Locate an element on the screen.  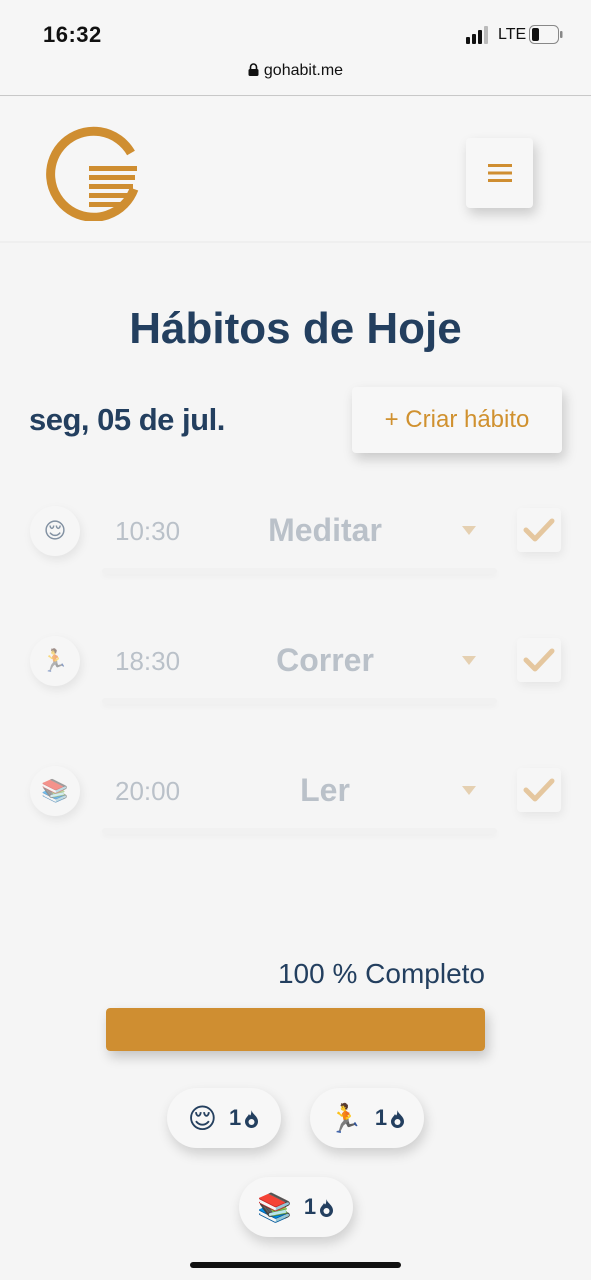
hamburger-icon is located at coordinates (499, 173).